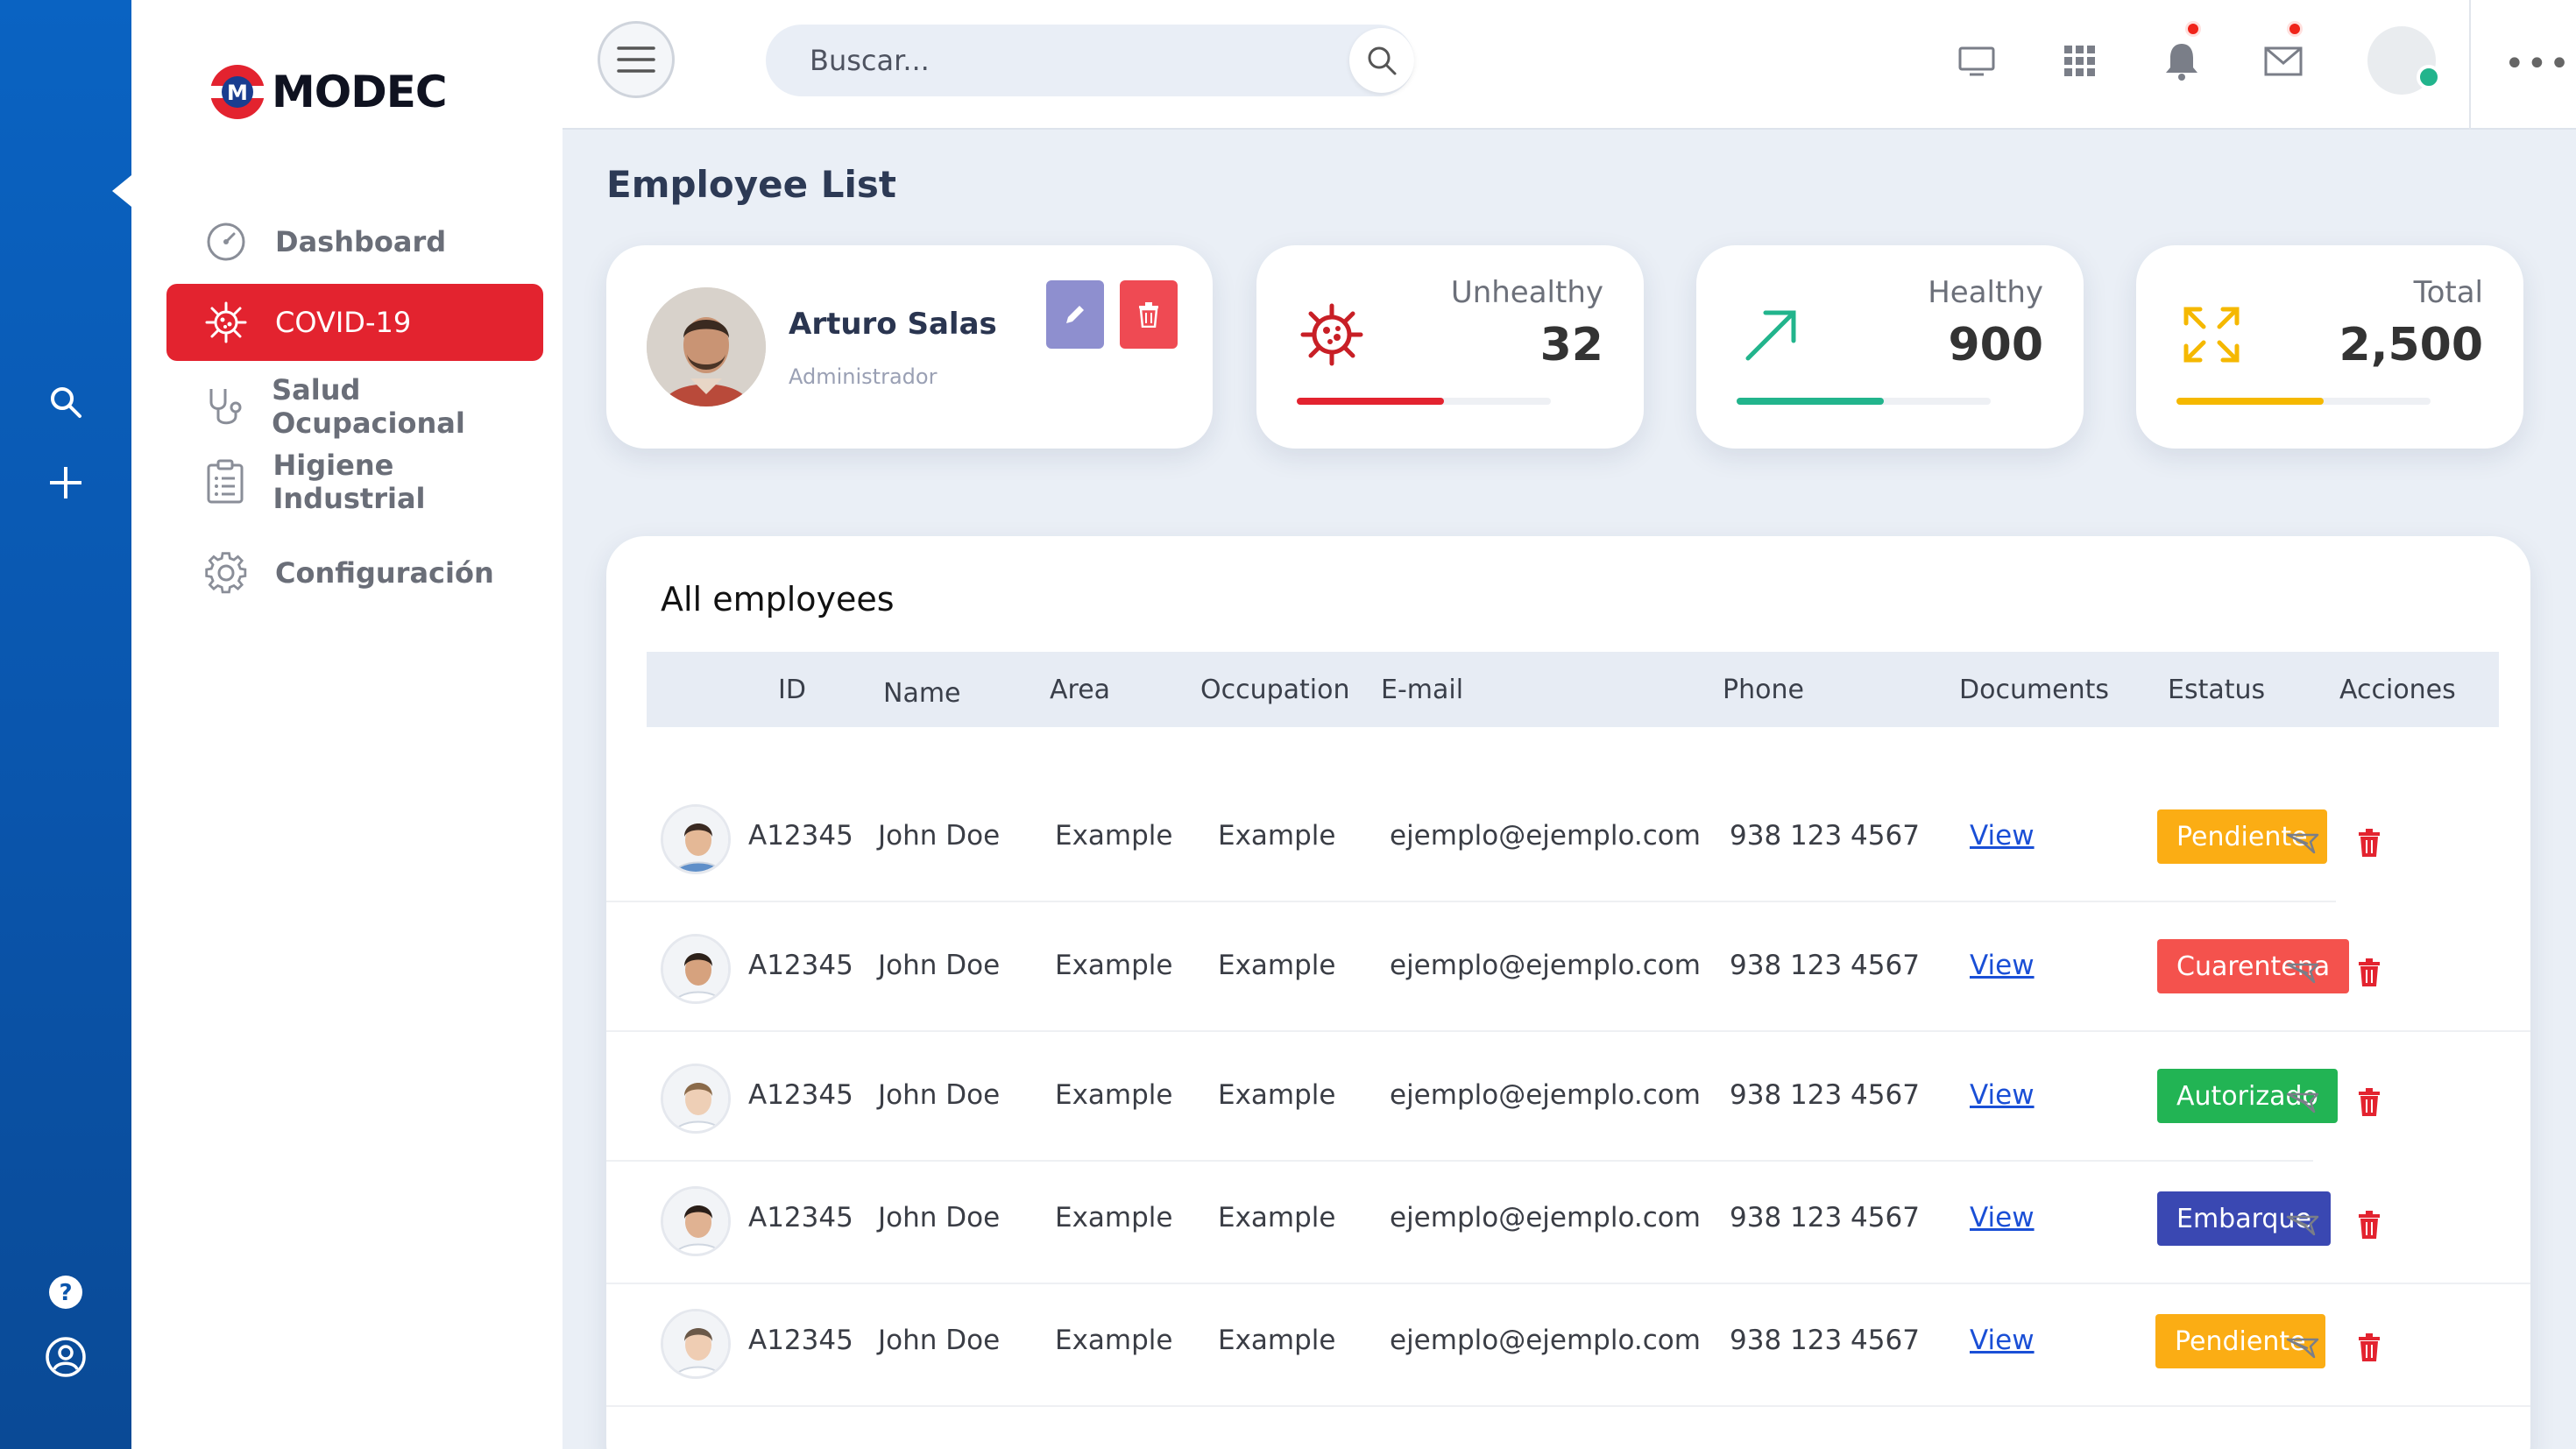 This screenshot has width=2576, height=1449. Describe the element at coordinates (778, 599) in the screenshot. I see `table-title: All employees` at that location.